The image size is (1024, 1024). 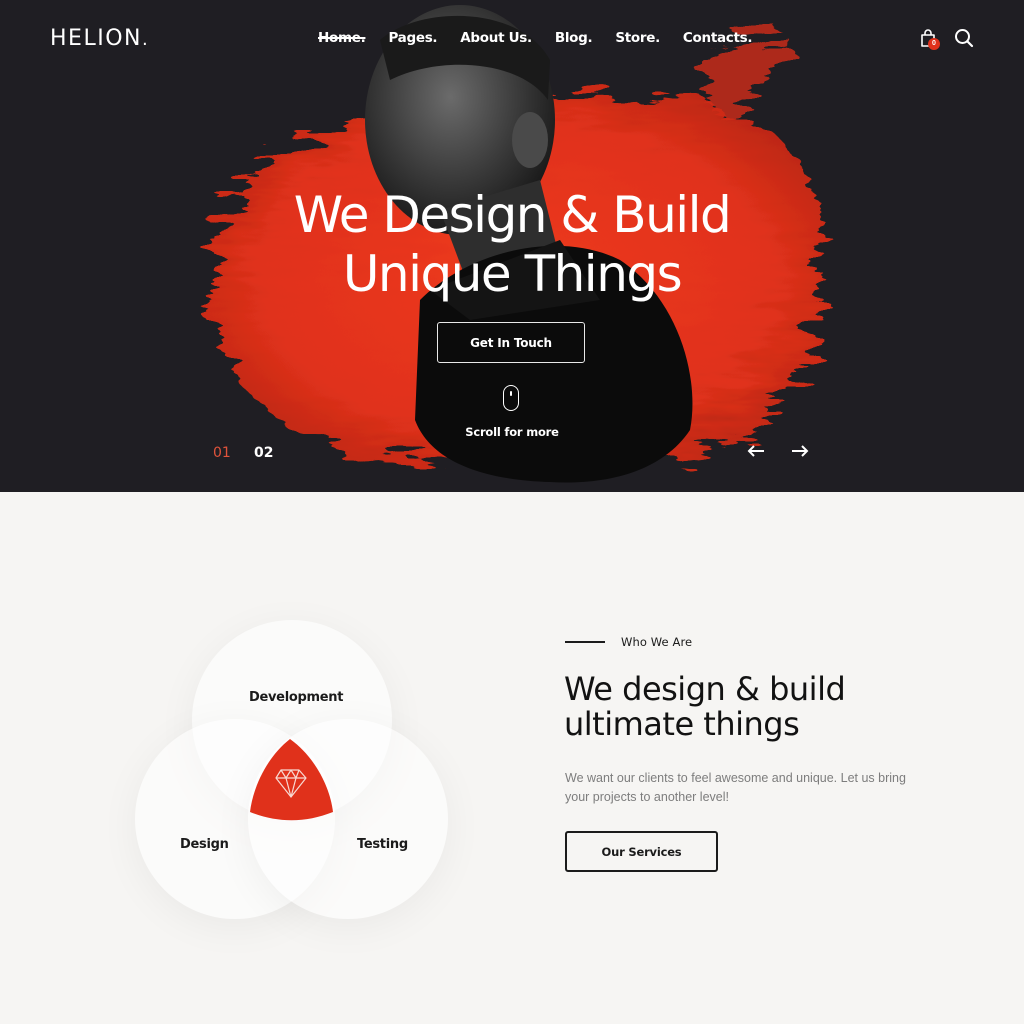 What do you see at coordinates (296, 697) in the screenshot?
I see `venn-label-development: Development` at bounding box center [296, 697].